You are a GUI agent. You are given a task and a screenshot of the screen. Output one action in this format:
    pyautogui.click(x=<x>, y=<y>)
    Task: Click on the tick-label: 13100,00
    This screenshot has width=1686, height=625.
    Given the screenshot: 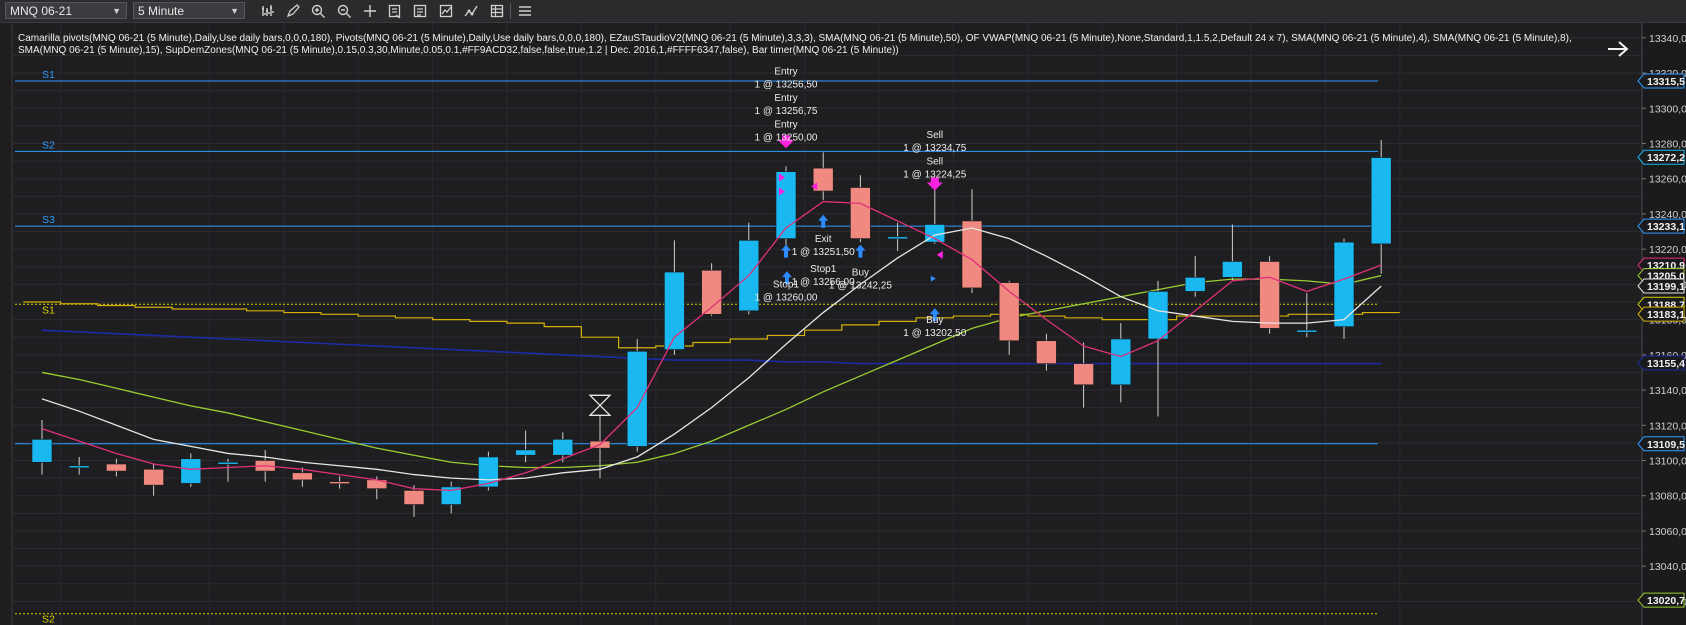 What is the action you would take?
    pyautogui.click(x=1667, y=461)
    